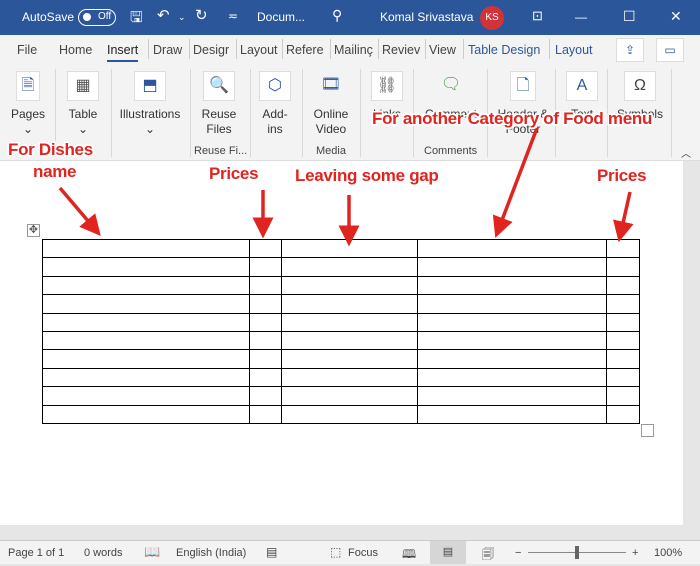 The image size is (700, 566). I want to click on zoom-in-button: +, so click(635, 553).